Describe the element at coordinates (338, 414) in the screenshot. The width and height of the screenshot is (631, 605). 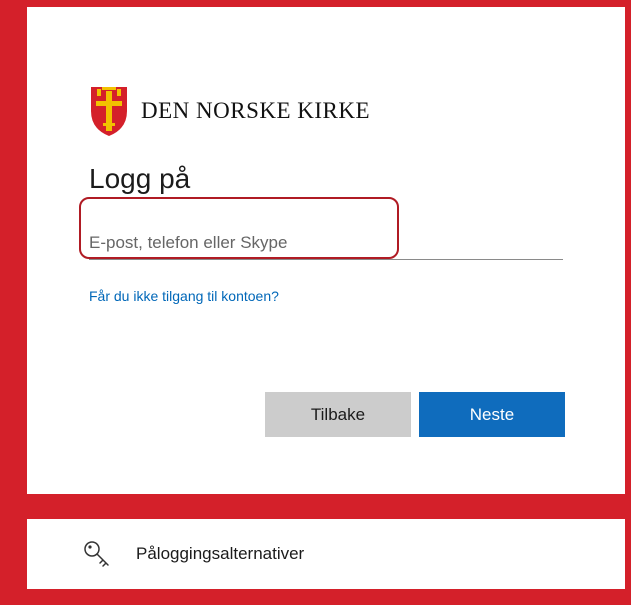
I see `back-button: Tilbake` at that location.